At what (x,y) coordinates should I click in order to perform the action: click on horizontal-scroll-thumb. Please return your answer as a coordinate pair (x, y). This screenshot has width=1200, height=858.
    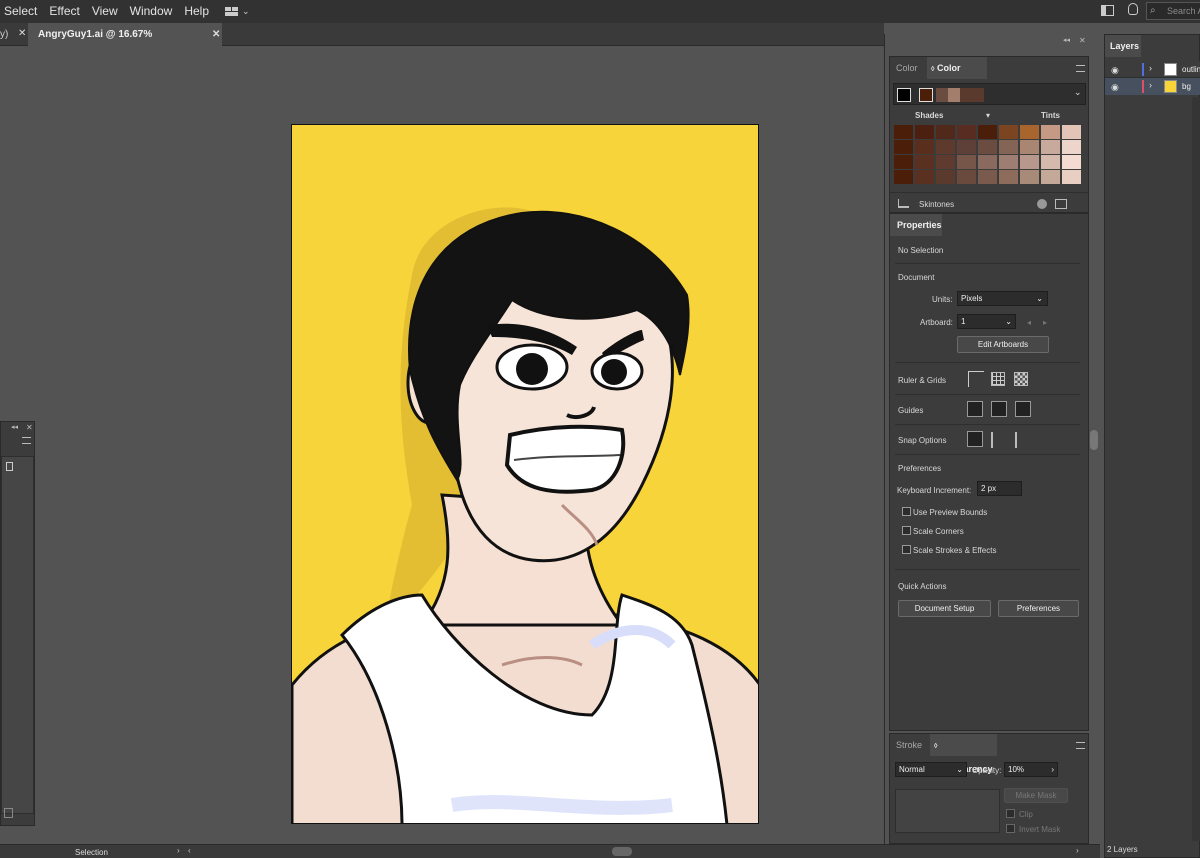
    Looking at the image, I should click on (622, 851).